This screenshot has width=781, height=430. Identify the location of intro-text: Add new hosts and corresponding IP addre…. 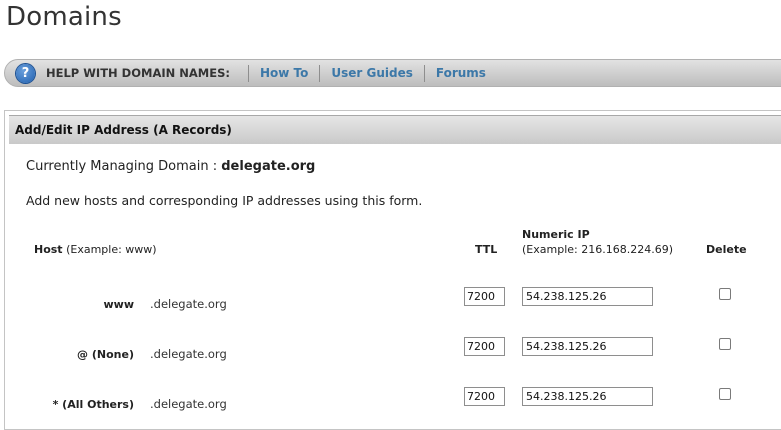
(224, 200).